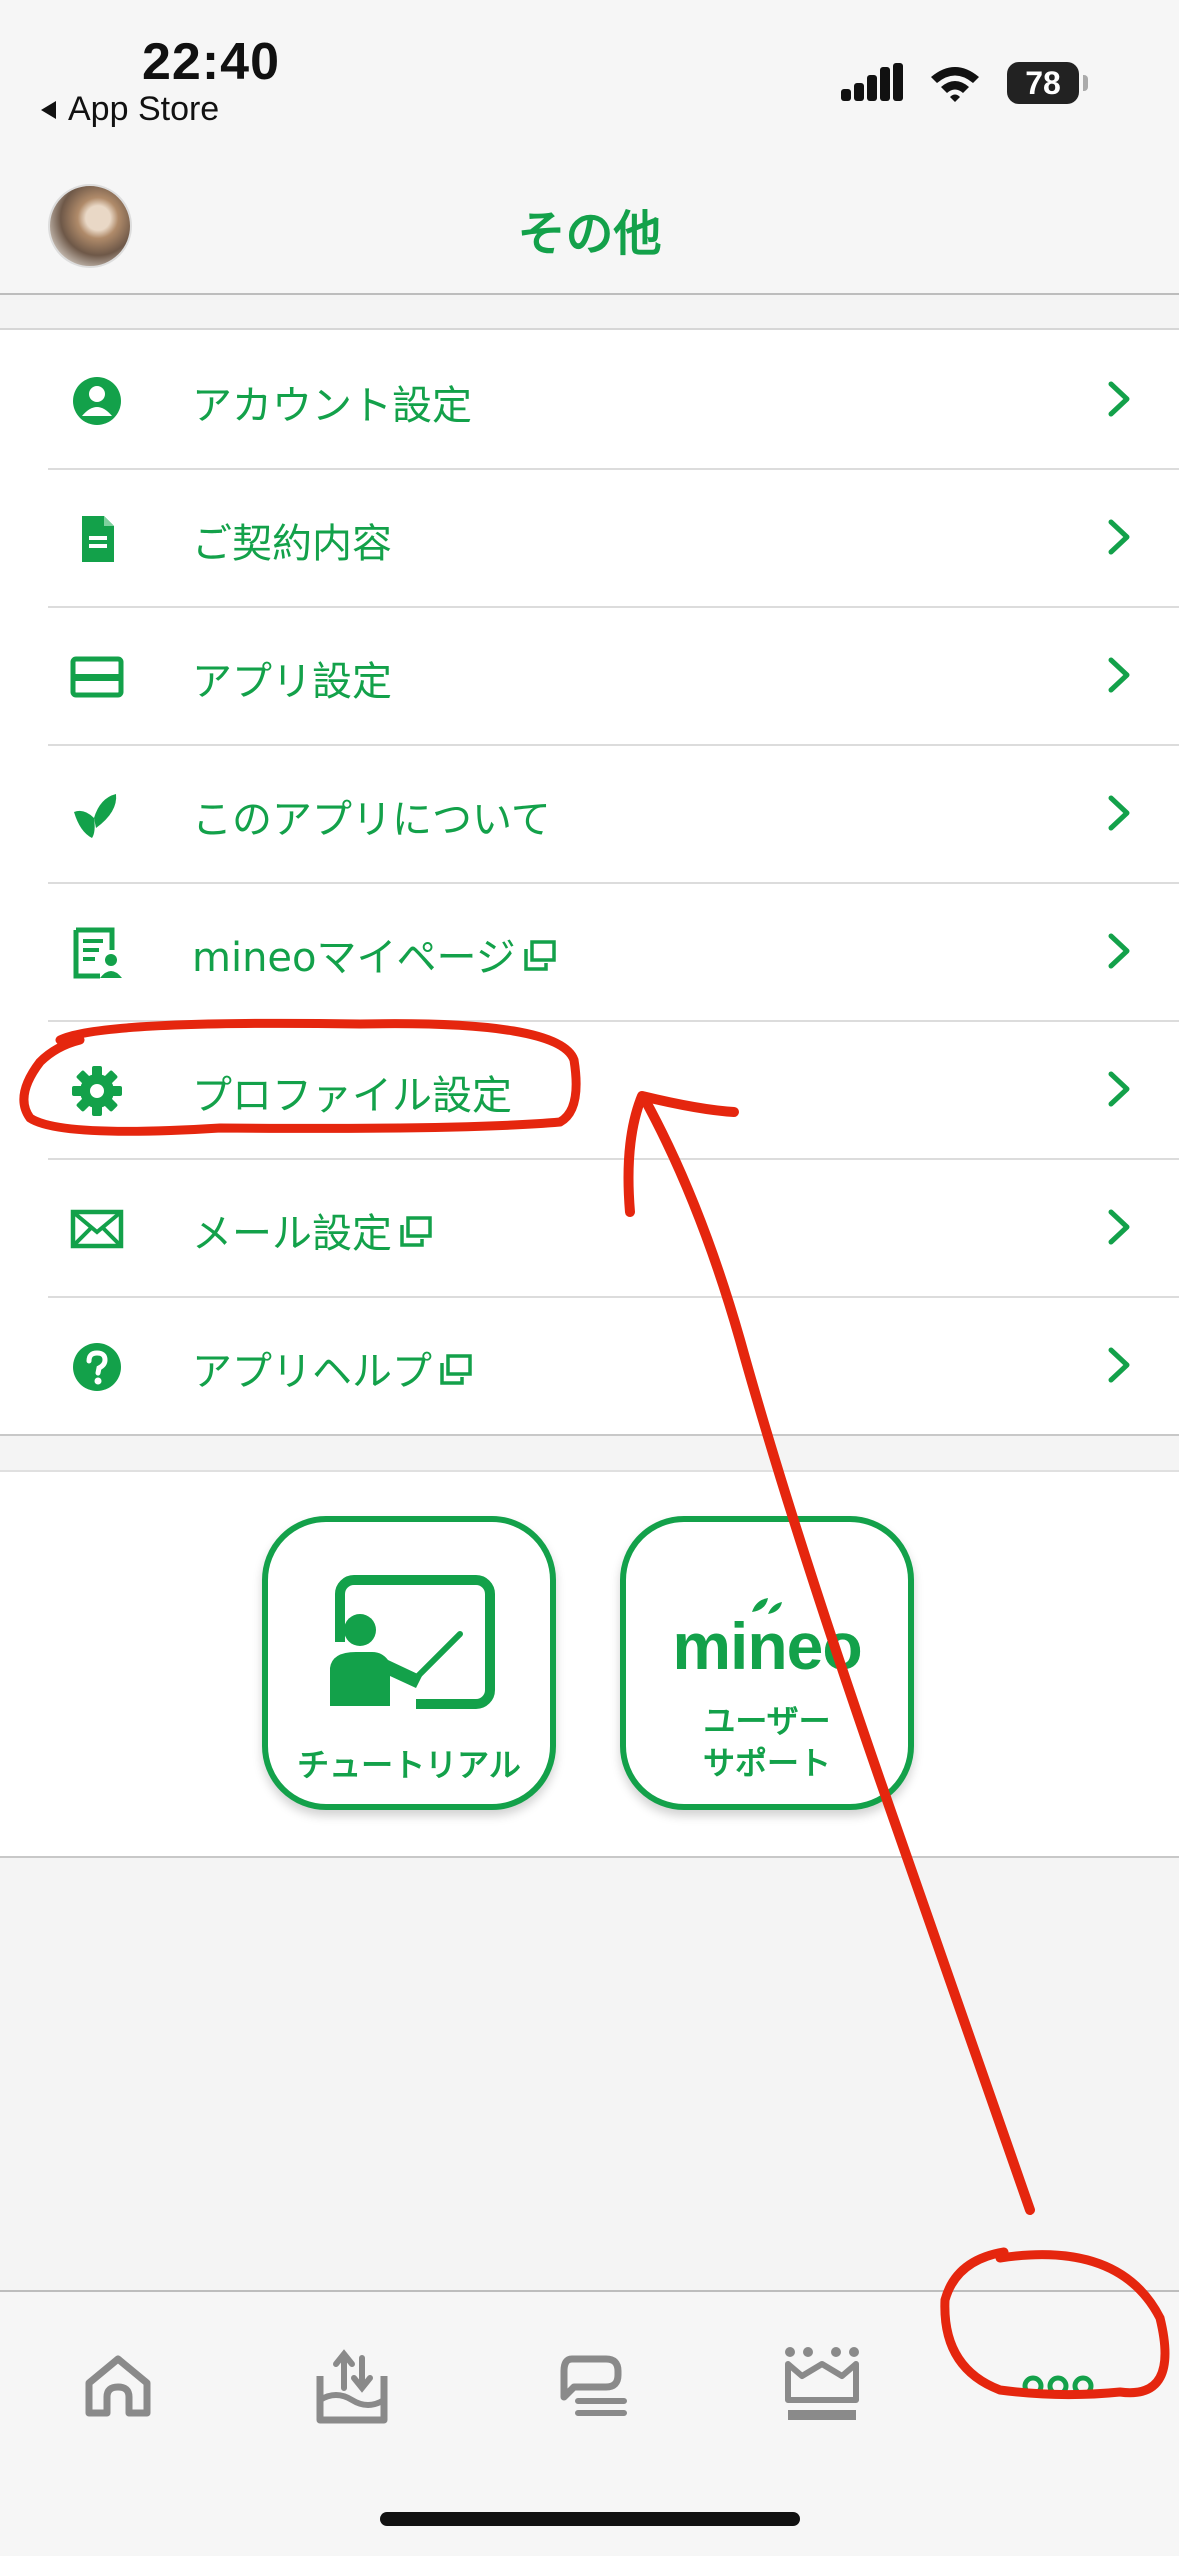  I want to click on tab-more, so click(1058, 2386).